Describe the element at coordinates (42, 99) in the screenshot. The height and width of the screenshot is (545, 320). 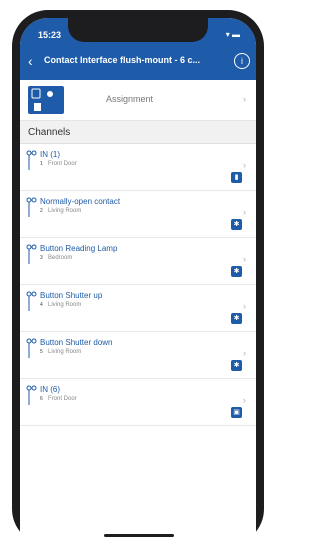
I see `device-icon` at that location.